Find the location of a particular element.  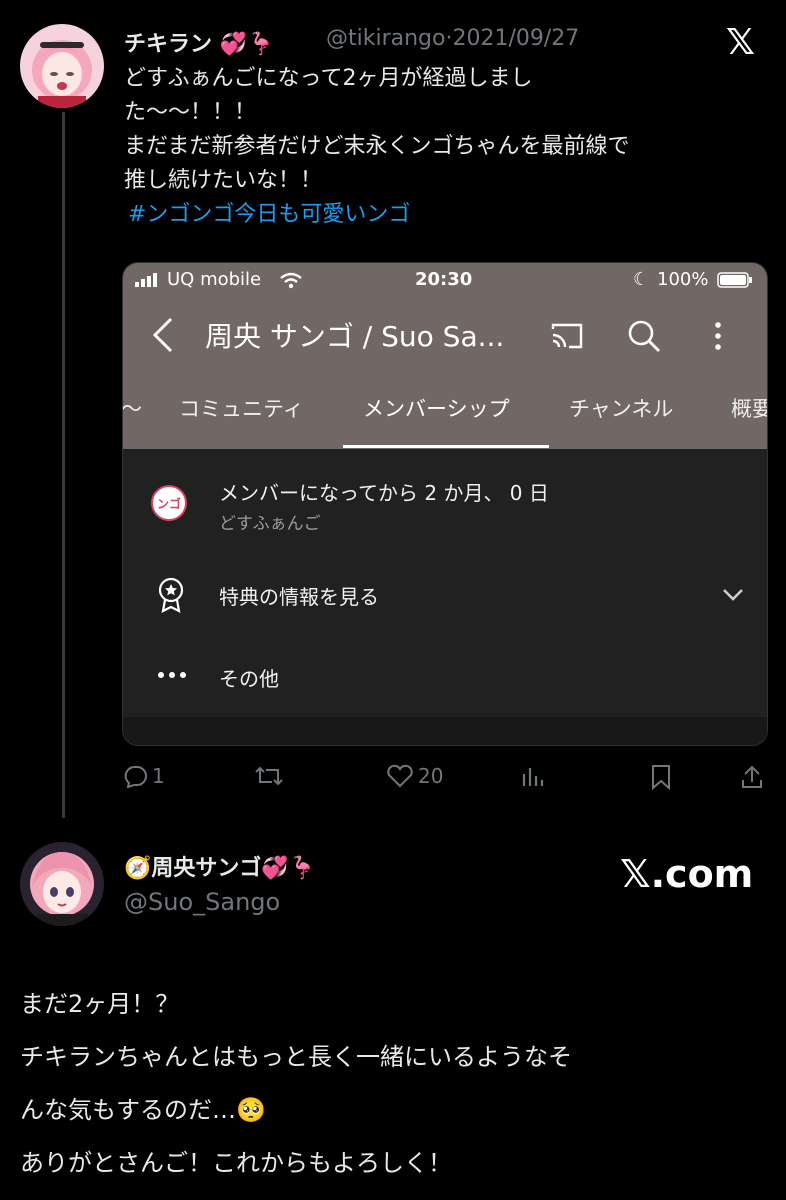

x-logo-icon: 𝕏 is located at coordinates (740, 42).